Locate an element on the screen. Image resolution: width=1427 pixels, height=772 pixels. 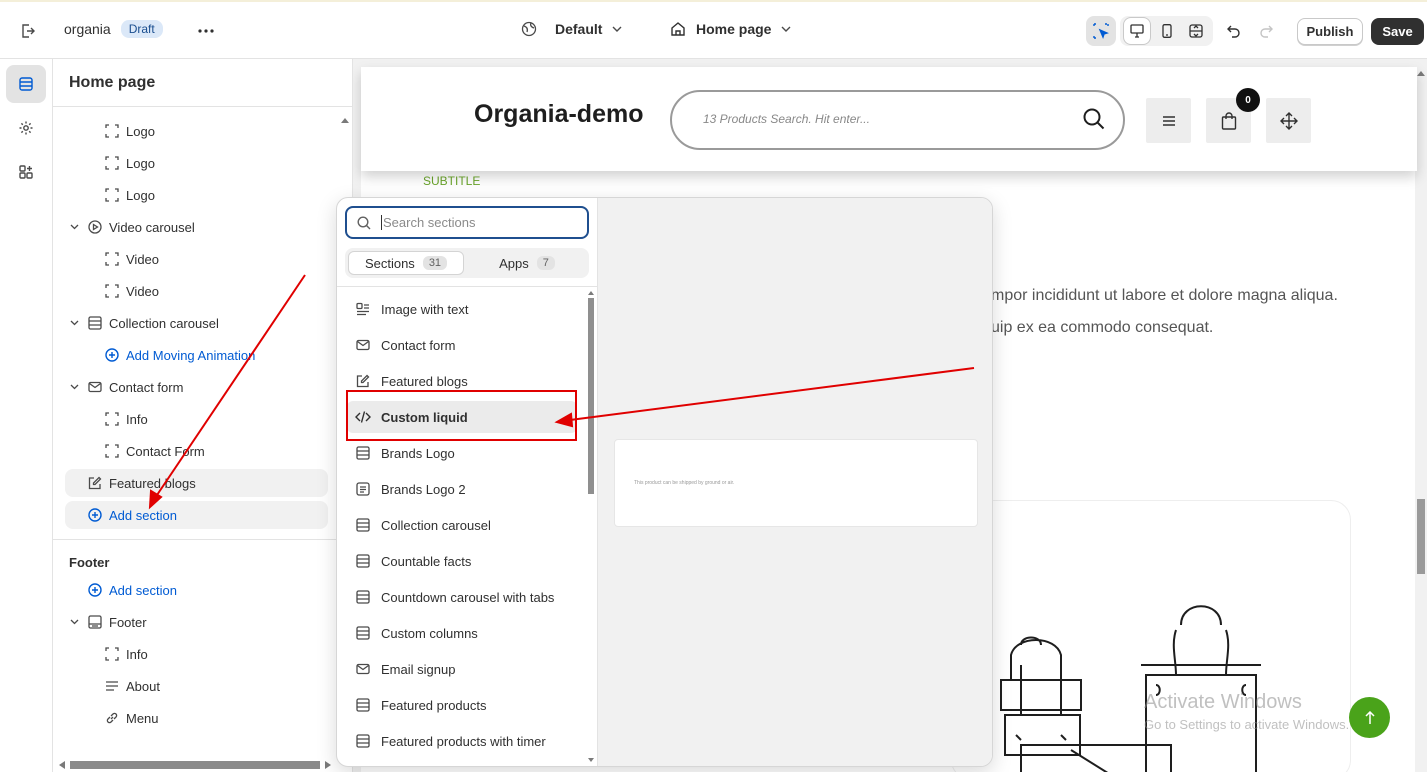
page-selector: Home page is located at coordinates (730, 29).